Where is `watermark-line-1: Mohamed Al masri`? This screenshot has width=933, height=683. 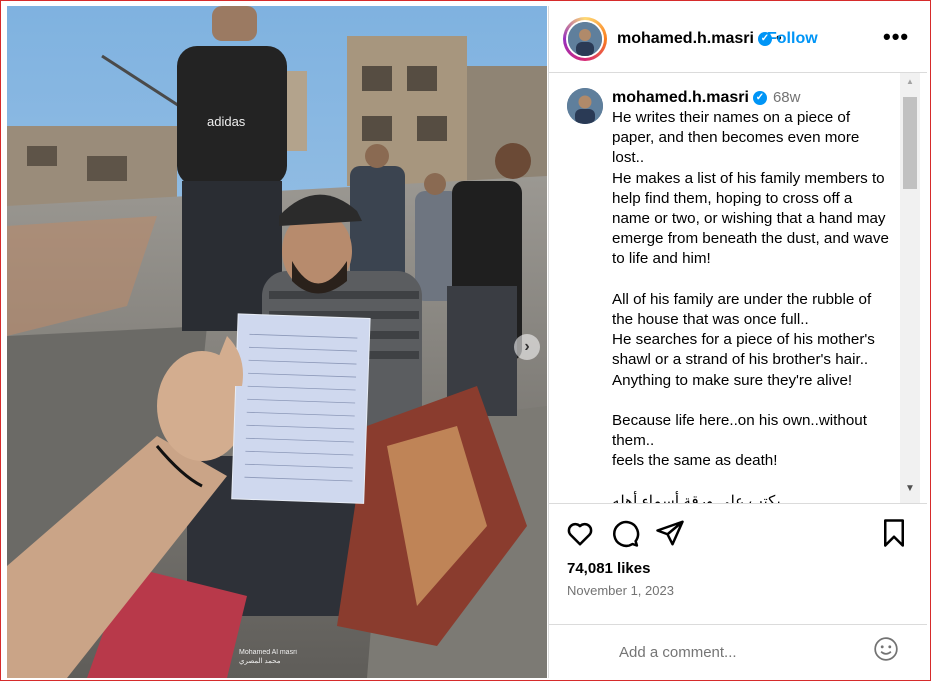 watermark-line-1: Mohamed Al masri is located at coordinates (268, 652).